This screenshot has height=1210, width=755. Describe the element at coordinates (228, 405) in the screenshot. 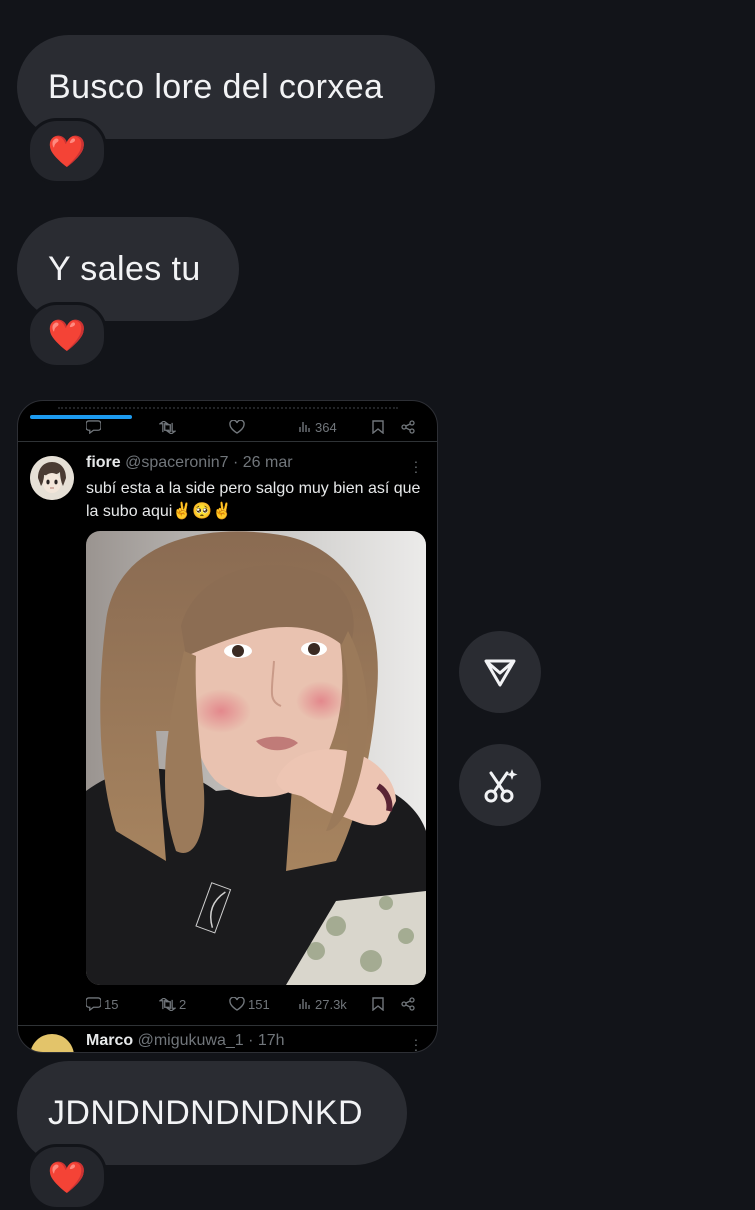

I see `tab-strip` at that location.